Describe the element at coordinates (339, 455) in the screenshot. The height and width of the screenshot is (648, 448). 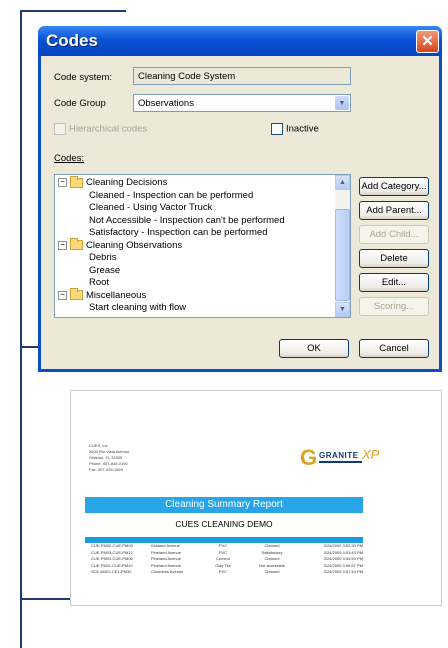
I see `logo-text: GRANITE` at that location.